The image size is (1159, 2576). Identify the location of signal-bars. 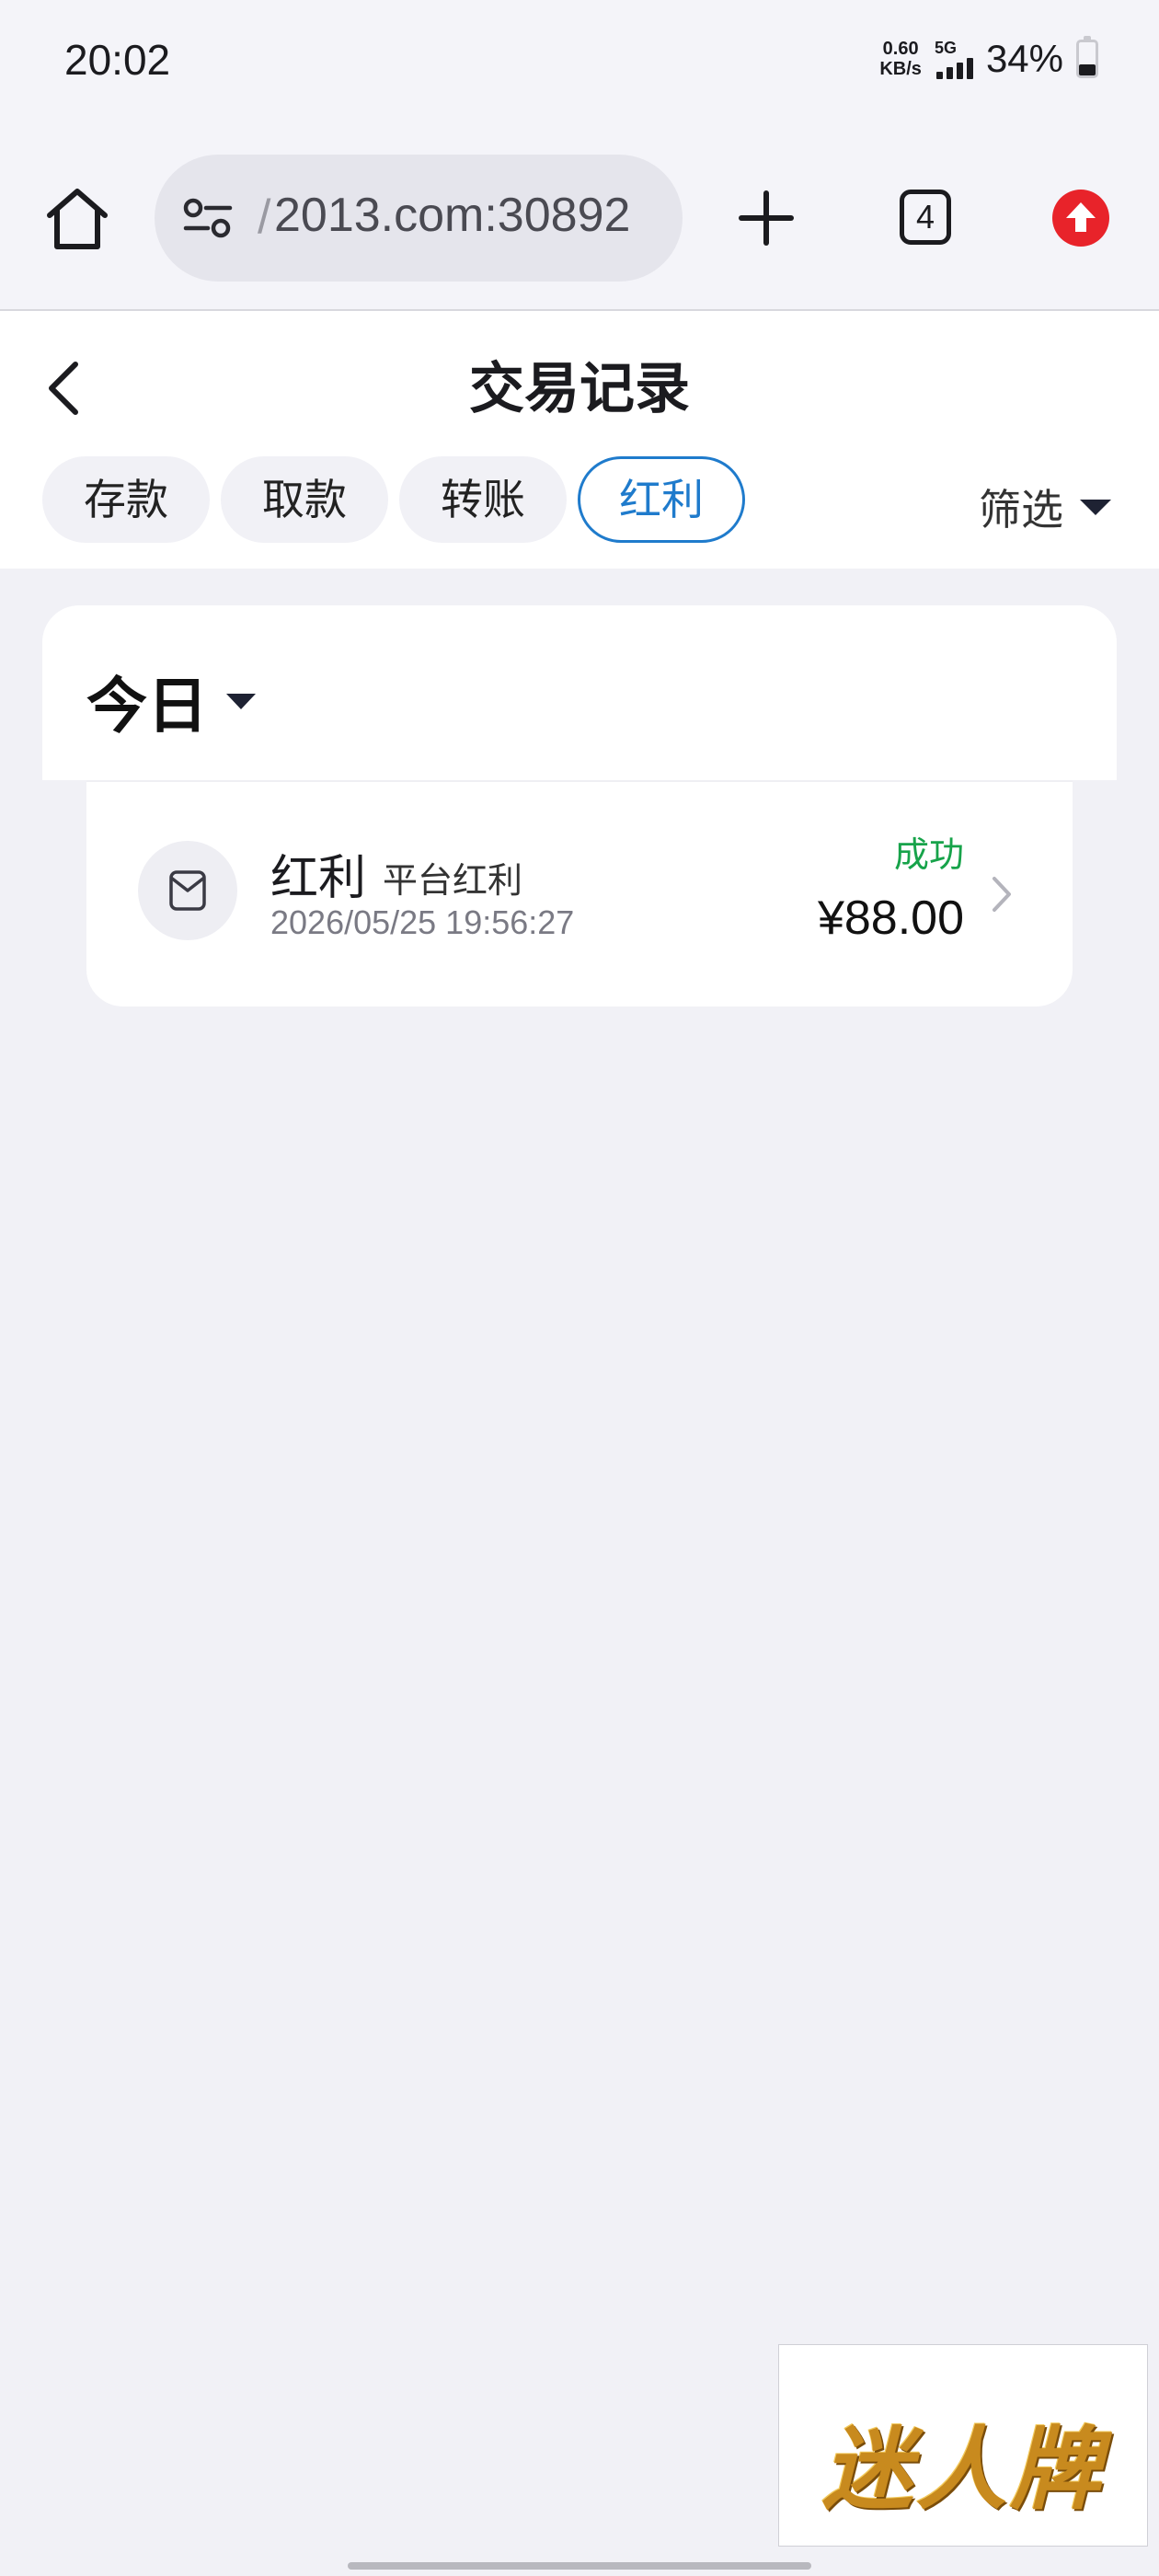
(954, 68).